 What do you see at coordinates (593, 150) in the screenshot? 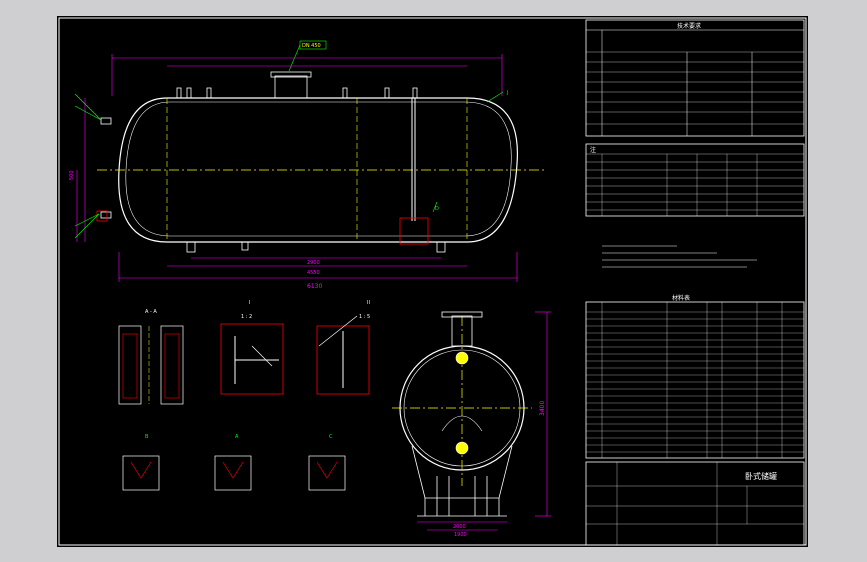
I see `table-header-left: 注` at bounding box center [593, 150].